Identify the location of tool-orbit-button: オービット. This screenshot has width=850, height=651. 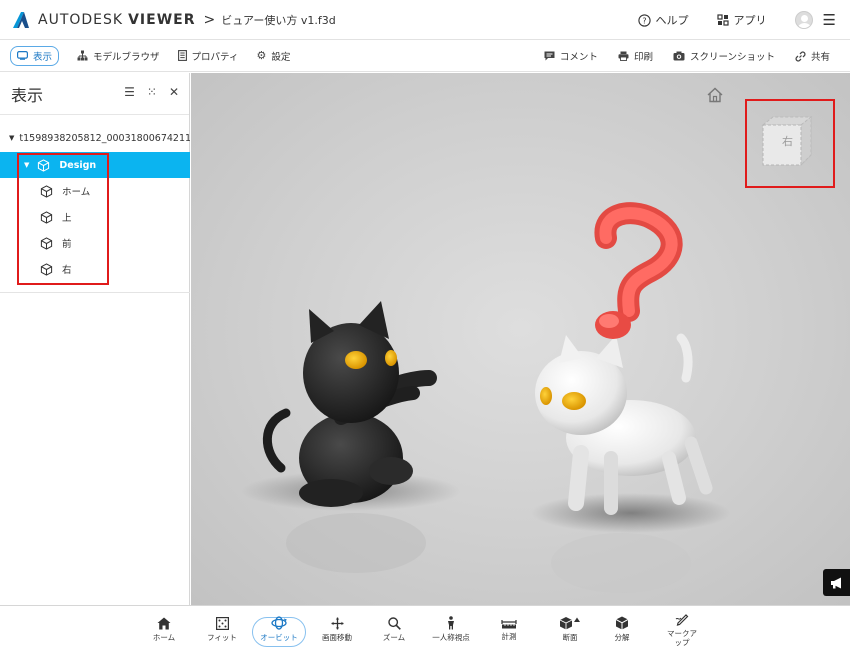
(279, 628).